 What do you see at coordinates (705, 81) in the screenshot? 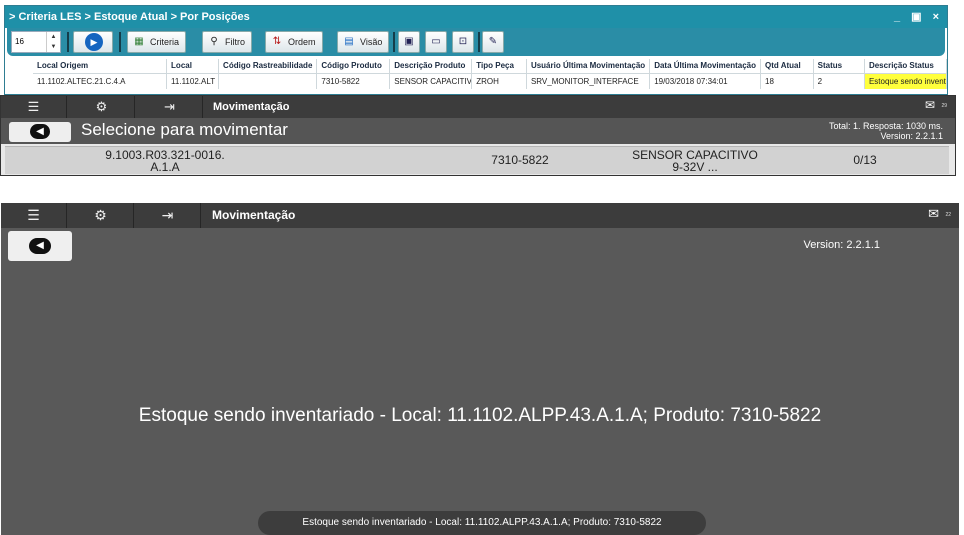
I see `table-cell: 19/03/2018 07:34:01` at bounding box center [705, 81].